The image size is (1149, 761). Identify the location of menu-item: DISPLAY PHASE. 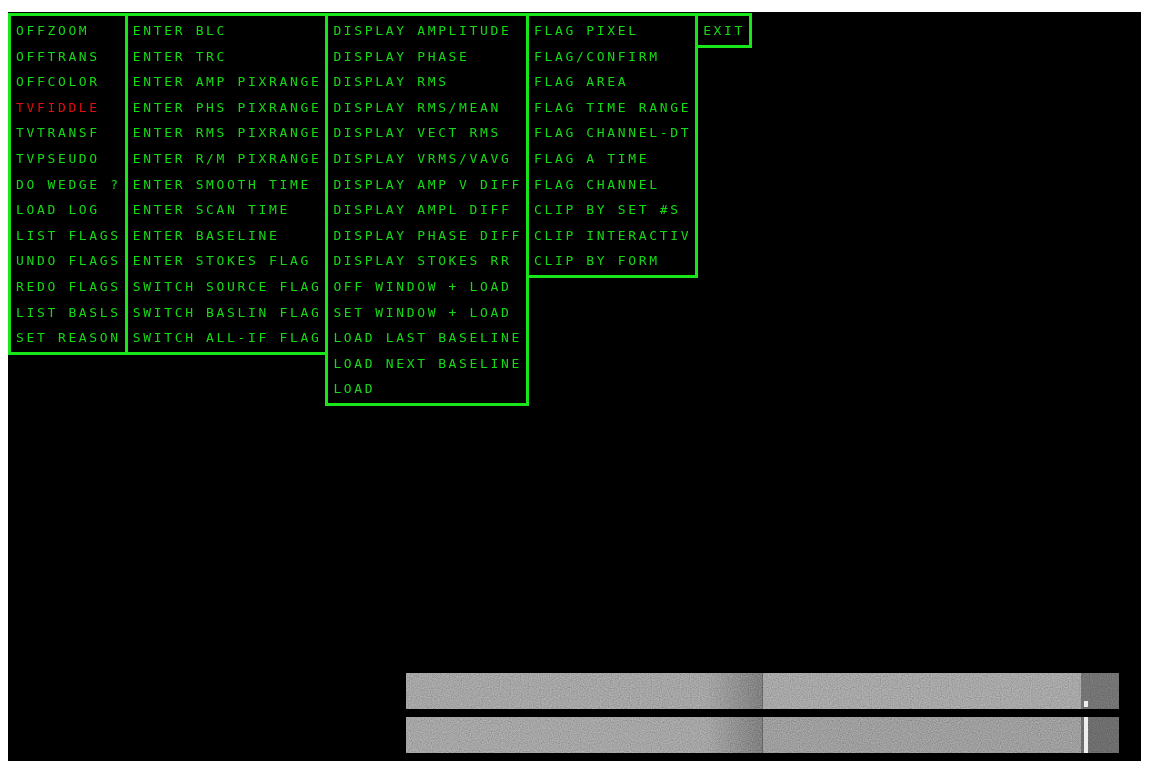
(427, 56).